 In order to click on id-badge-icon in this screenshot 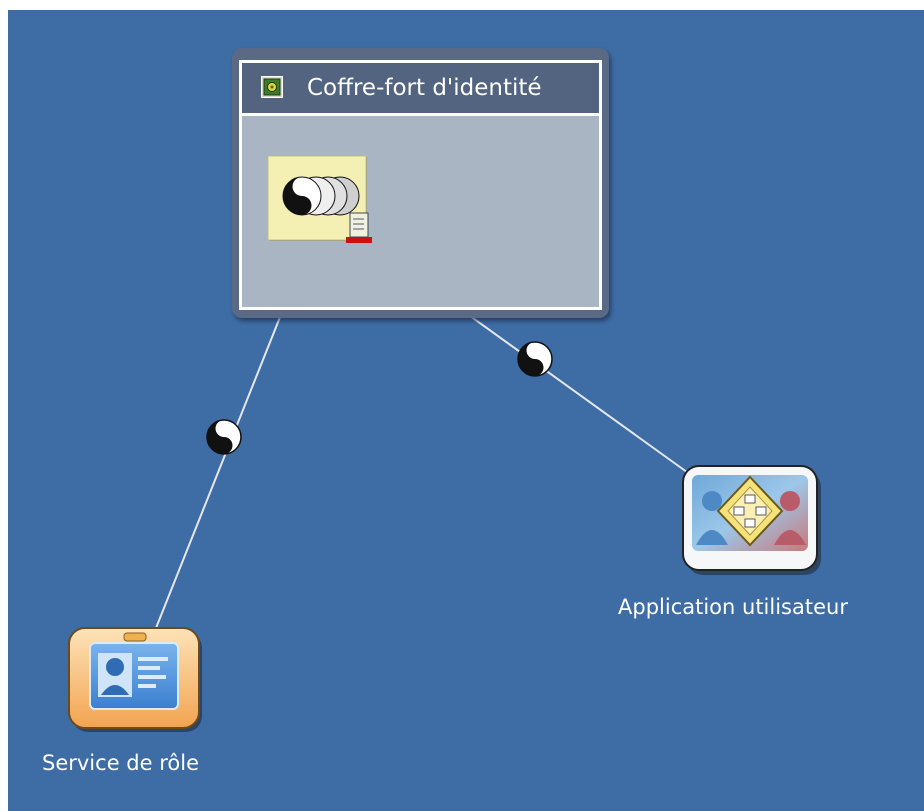, I will do `click(136, 680)`.